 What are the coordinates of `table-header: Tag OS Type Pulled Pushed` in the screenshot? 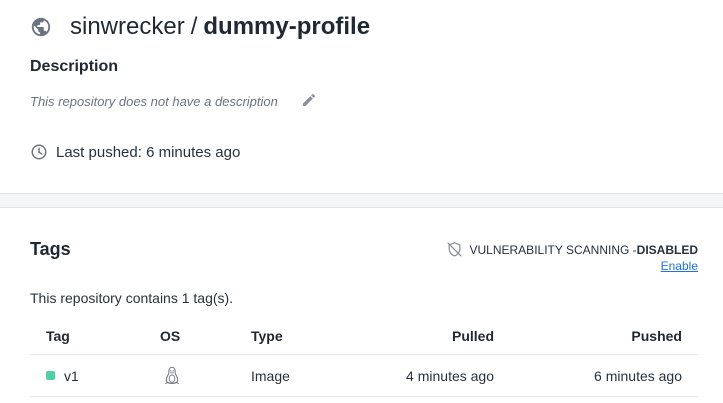 It's located at (364, 336).